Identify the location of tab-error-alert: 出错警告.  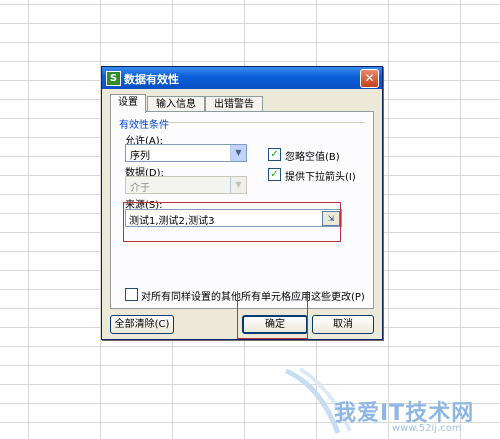
(234, 104).